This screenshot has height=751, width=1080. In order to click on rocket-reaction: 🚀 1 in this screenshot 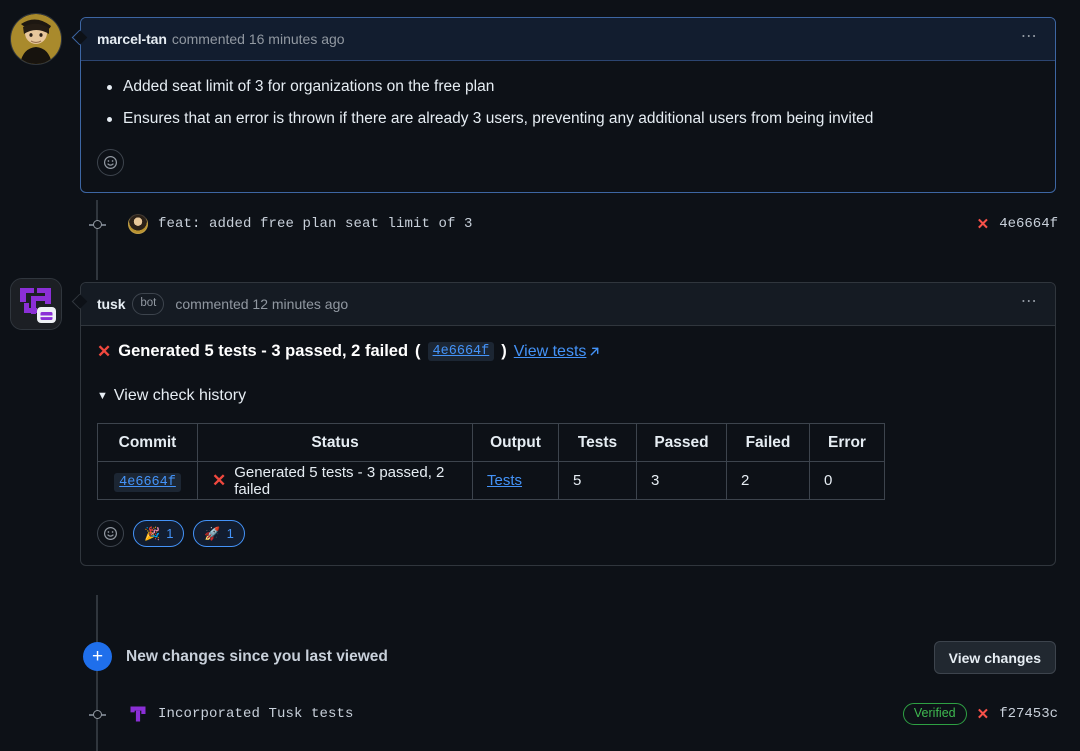, I will do `click(219, 533)`.